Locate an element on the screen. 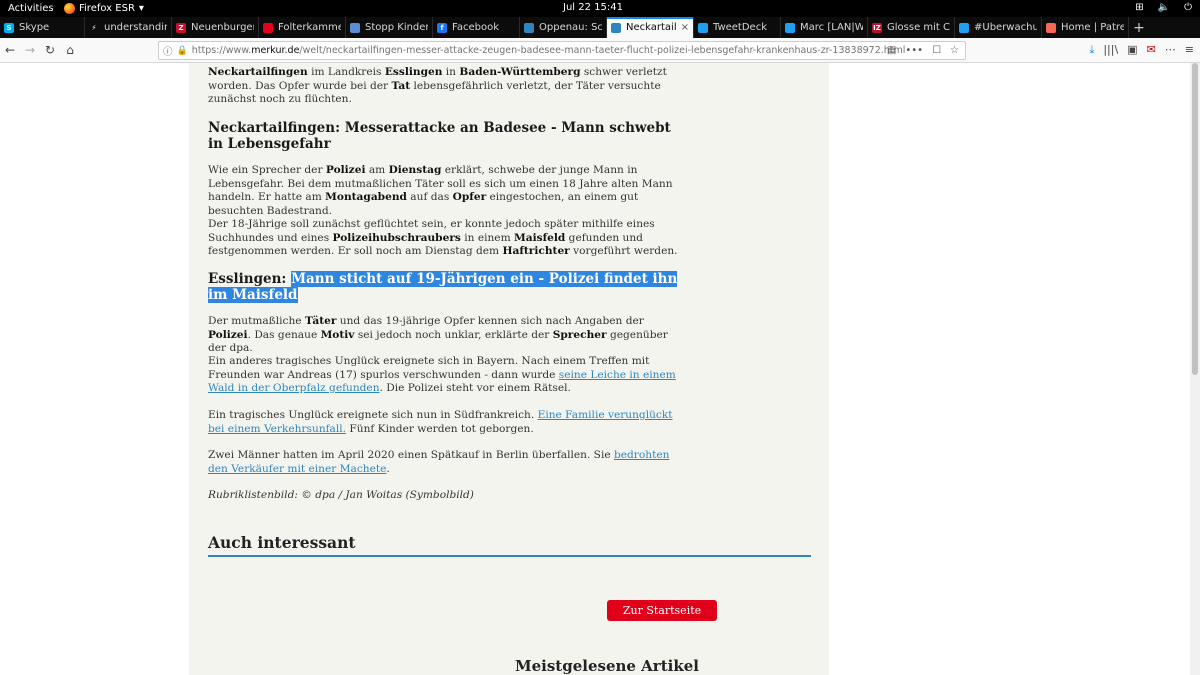  tab-title: Neuenburgers is located at coordinates (222, 27).